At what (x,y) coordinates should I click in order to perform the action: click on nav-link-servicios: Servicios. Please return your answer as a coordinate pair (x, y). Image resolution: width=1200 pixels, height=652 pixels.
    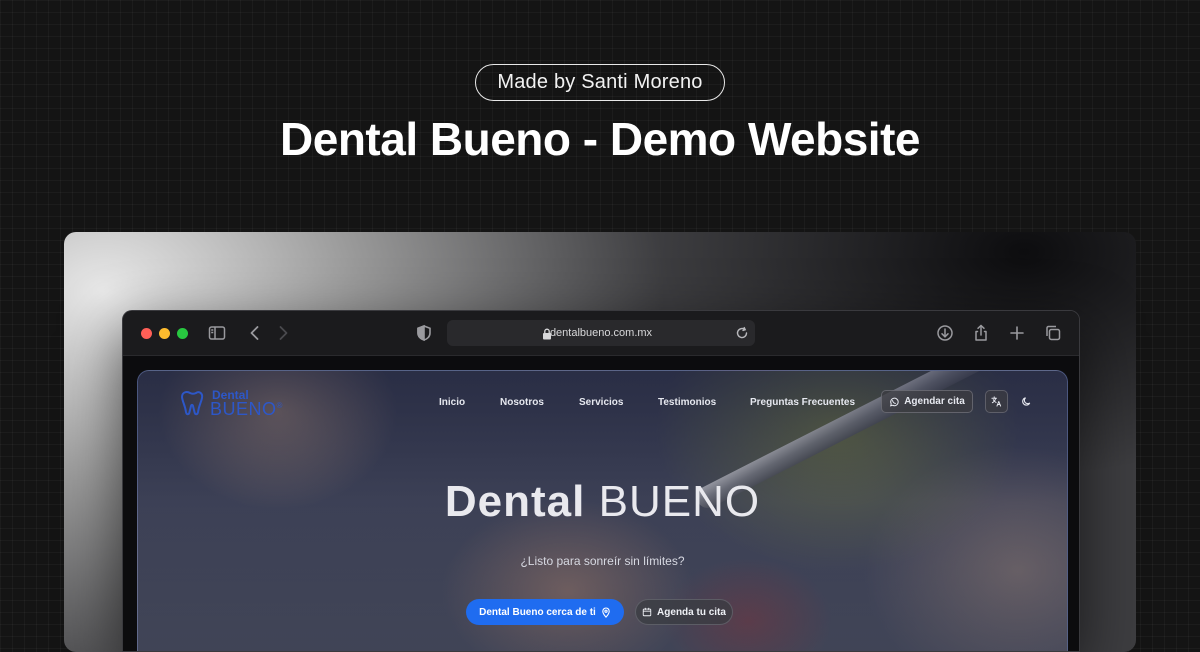
    Looking at the image, I should click on (601, 402).